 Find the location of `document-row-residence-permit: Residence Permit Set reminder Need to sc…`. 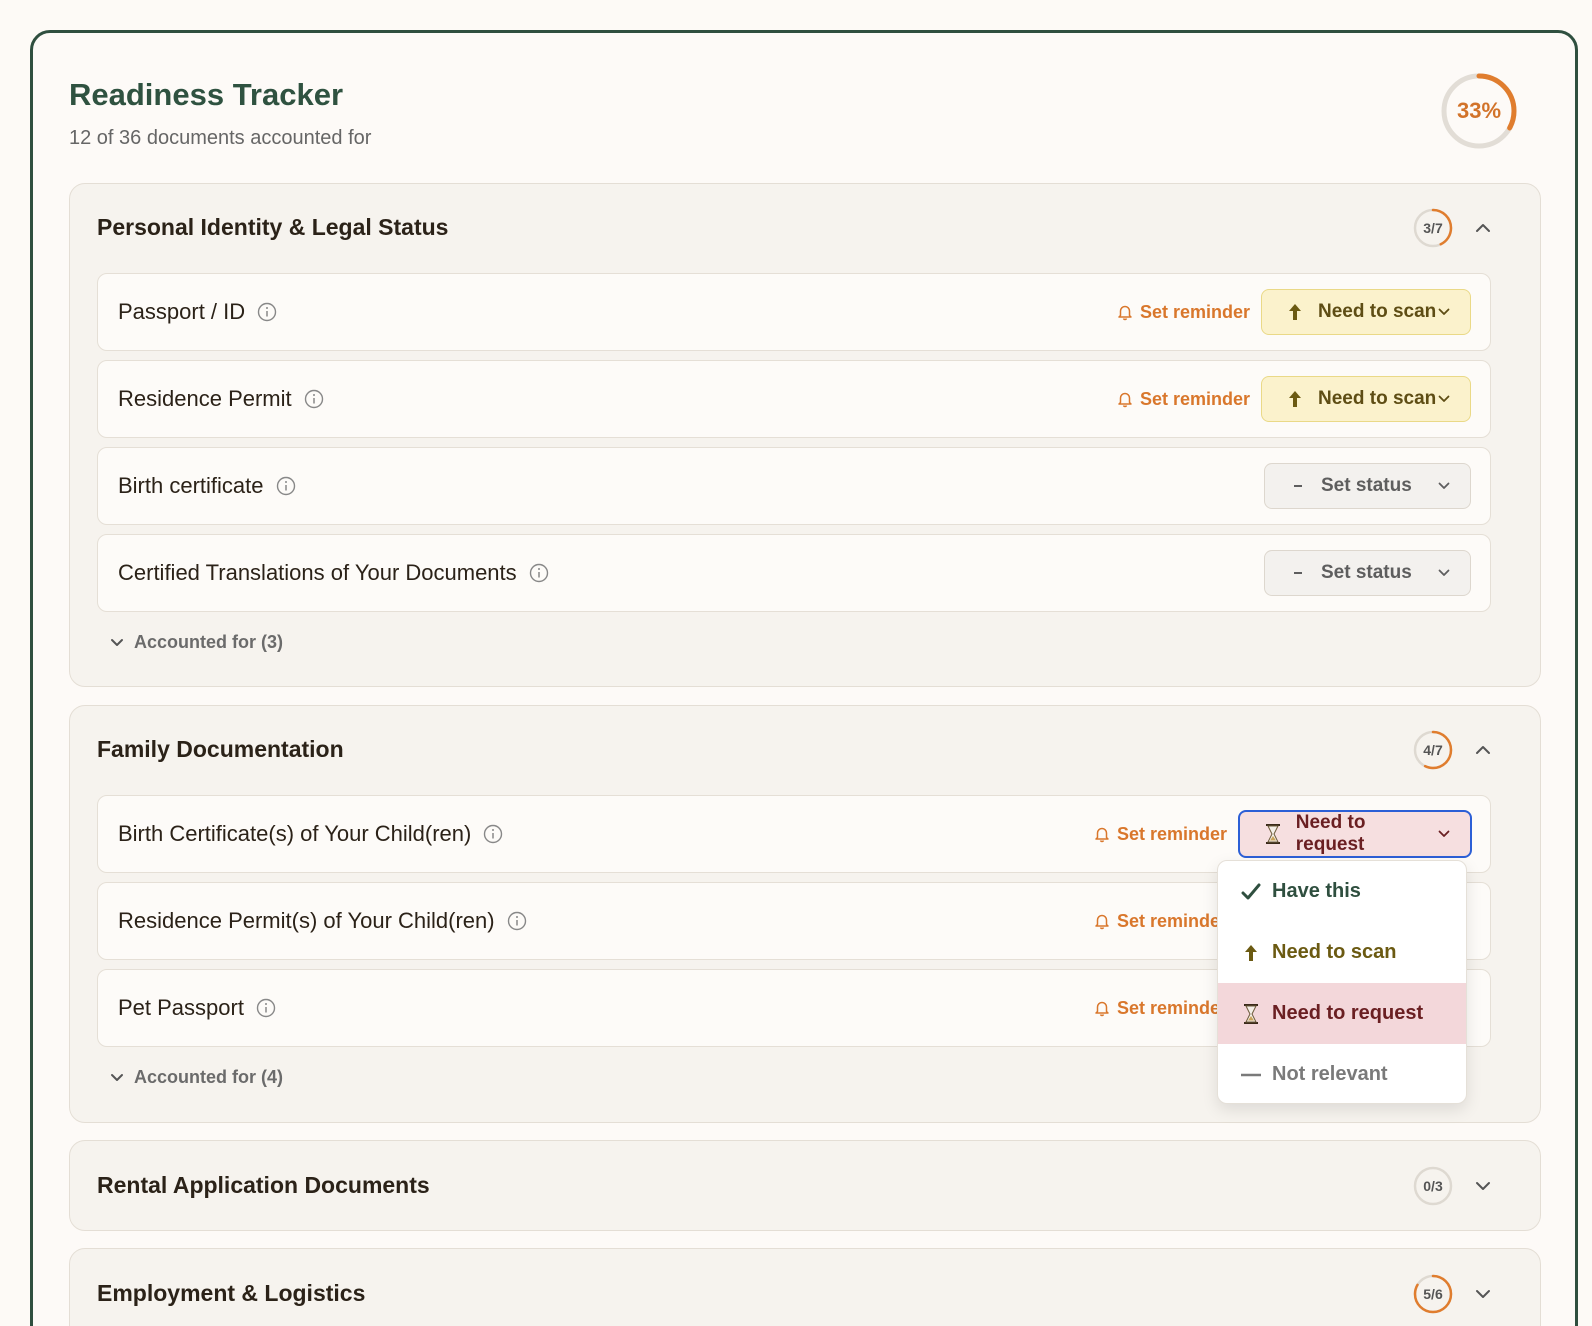

document-row-residence-permit: Residence Permit Set reminder Need to sc… is located at coordinates (794, 399).